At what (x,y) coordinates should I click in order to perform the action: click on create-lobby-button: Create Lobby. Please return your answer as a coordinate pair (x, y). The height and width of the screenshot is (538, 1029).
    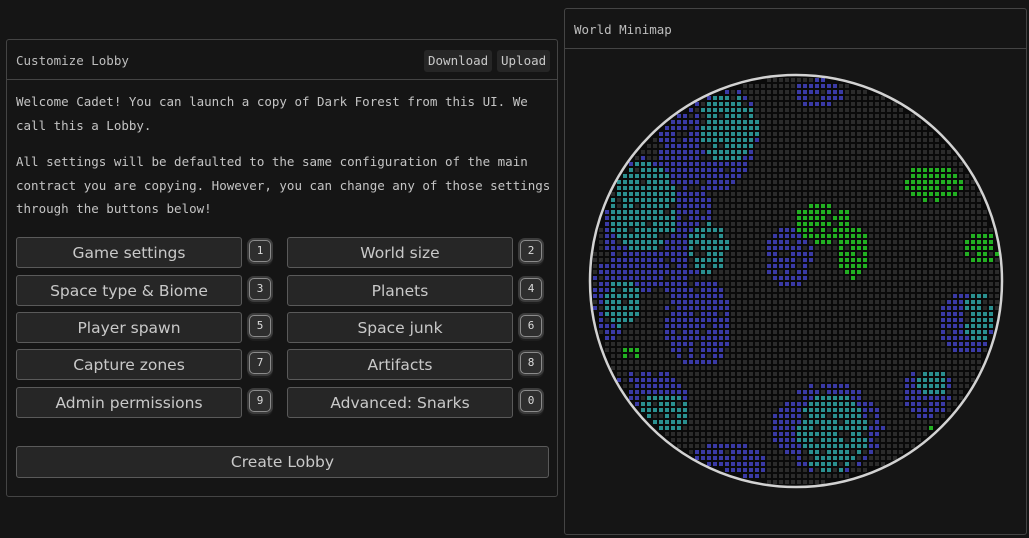
    Looking at the image, I should click on (282, 462).